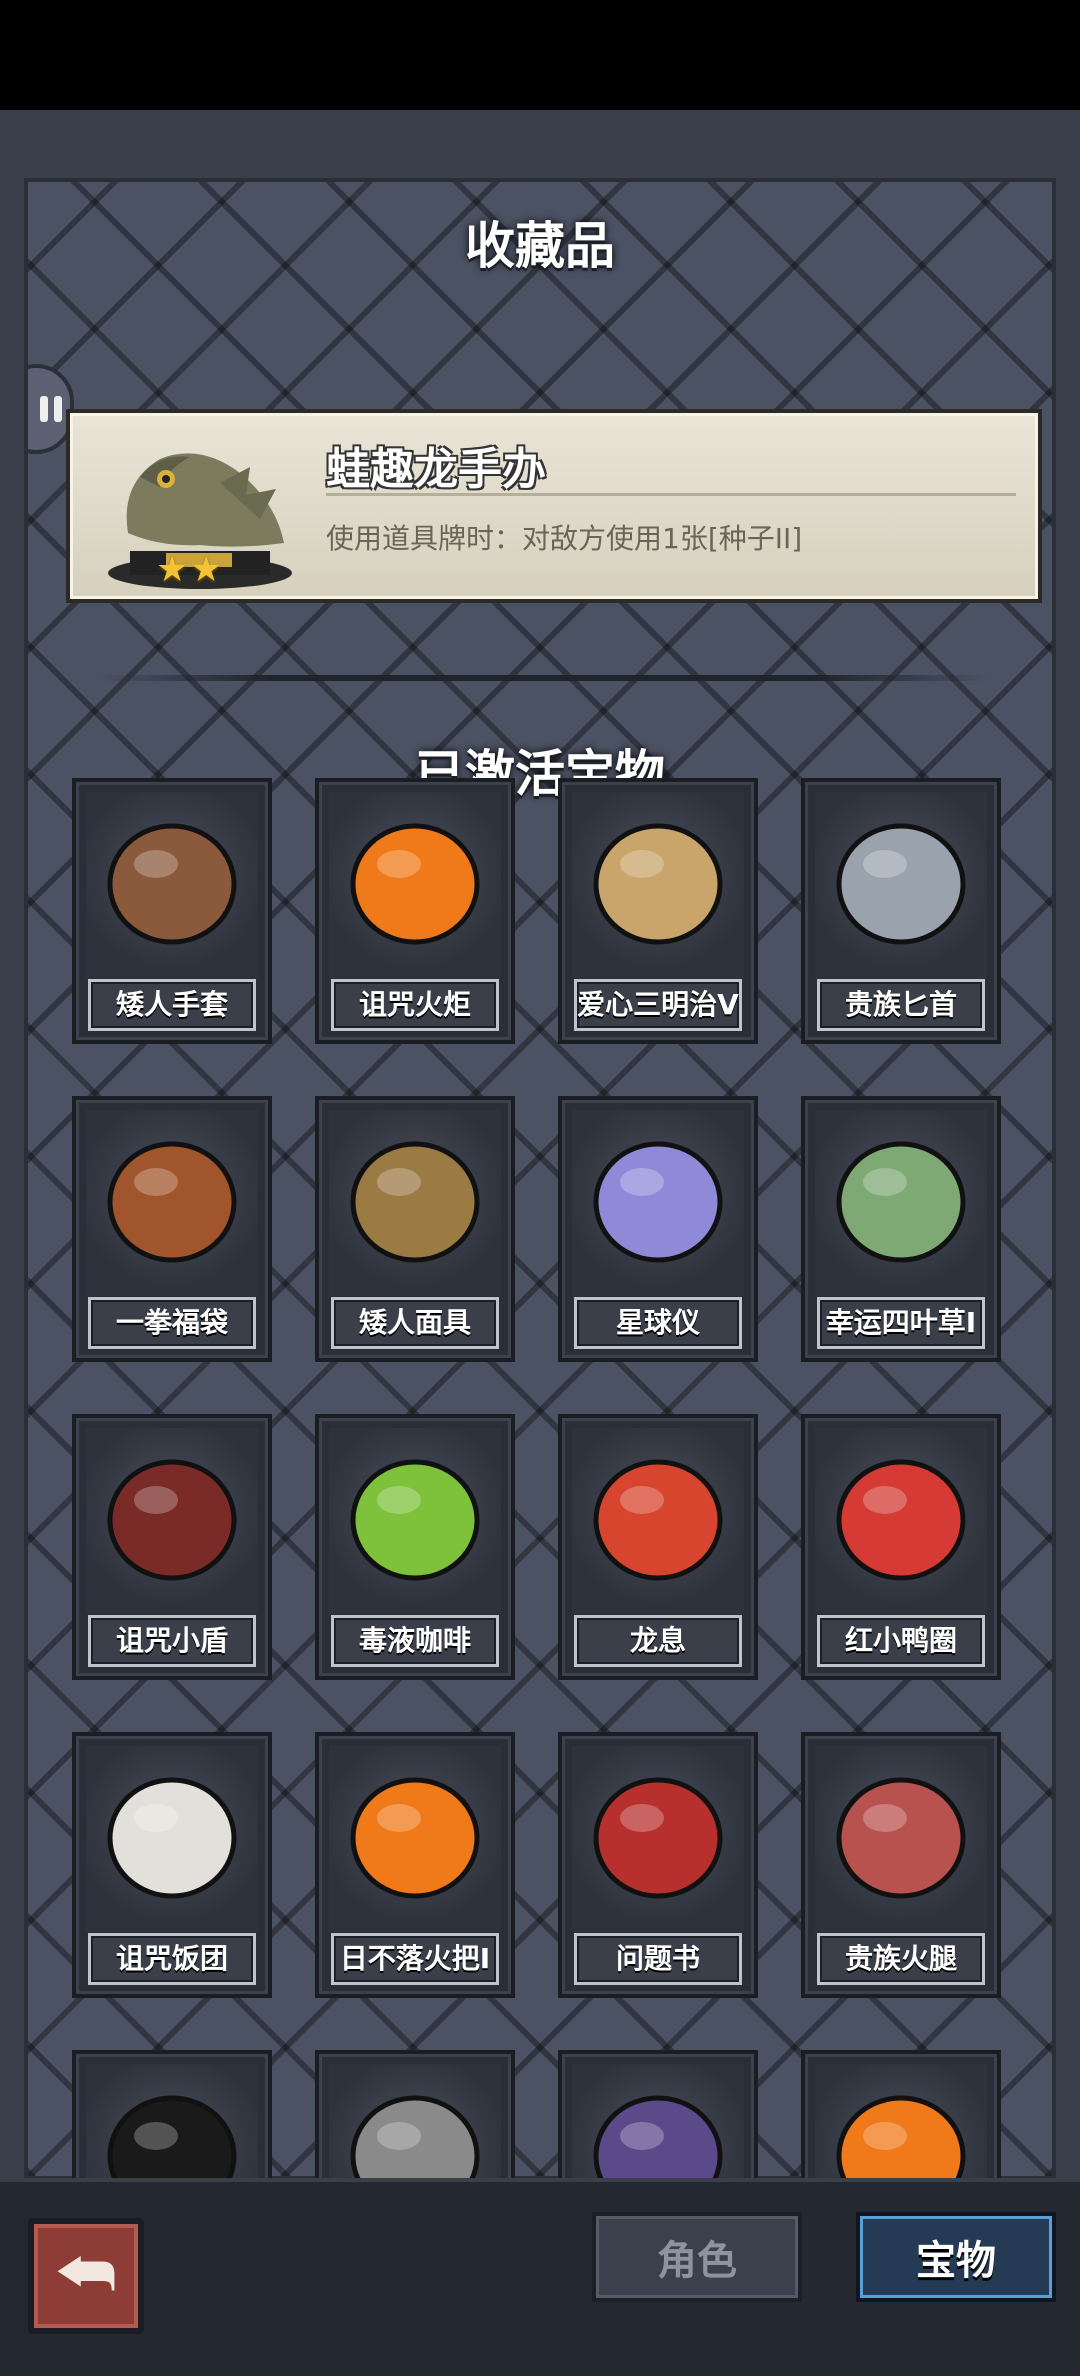 The height and width of the screenshot is (2376, 1080). Describe the element at coordinates (172, 1839) in the screenshot. I see `cursed-rice-ball-icon` at that location.